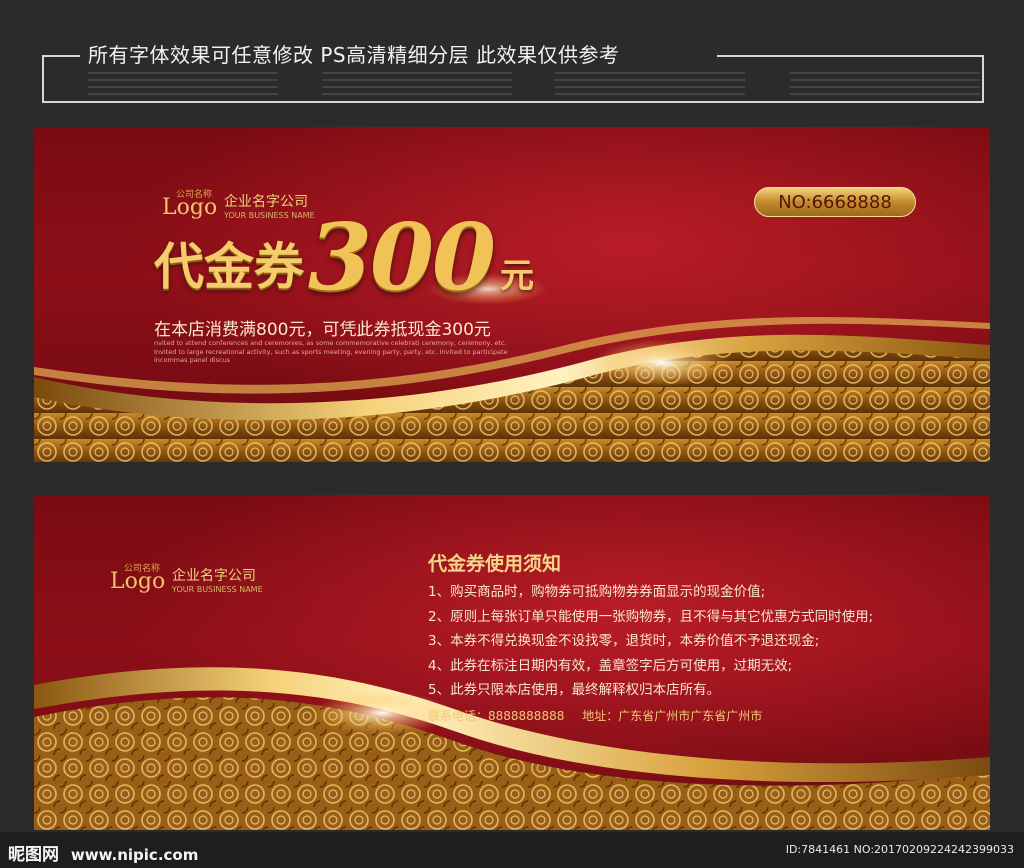 The image size is (1024, 868). I want to click on logo-company-name: 企业名字公司, so click(214, 576).